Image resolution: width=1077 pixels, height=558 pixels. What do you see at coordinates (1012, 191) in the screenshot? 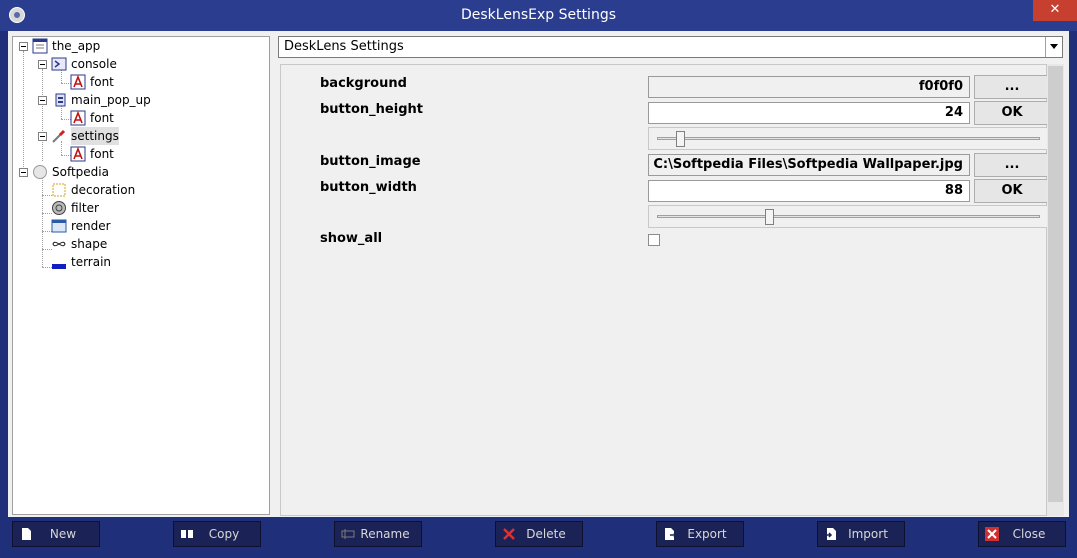
I see `button-width-ok-button: OK` at bounding box center [1012, 191].